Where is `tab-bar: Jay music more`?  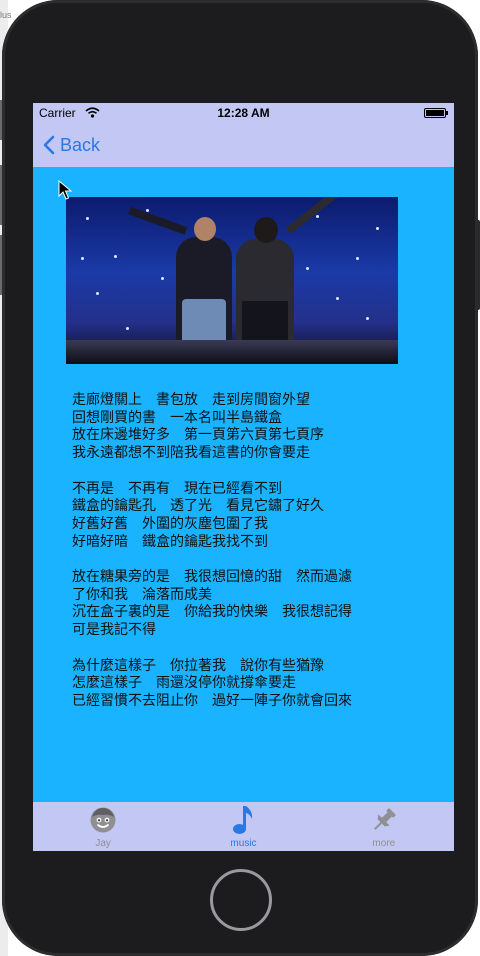
tab-bar: Jay music more is located at coordinates (243, 826).